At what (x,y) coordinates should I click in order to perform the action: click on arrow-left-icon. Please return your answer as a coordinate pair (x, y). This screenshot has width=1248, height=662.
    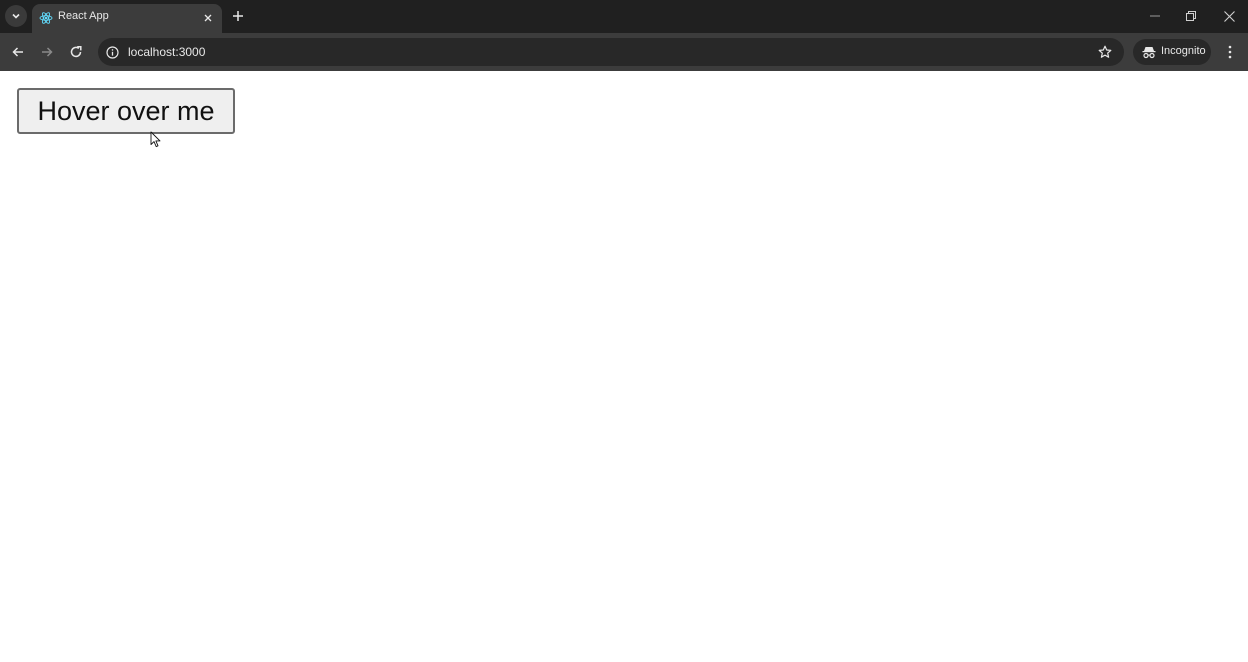
    Looking at the image, I should click on (17, 52).